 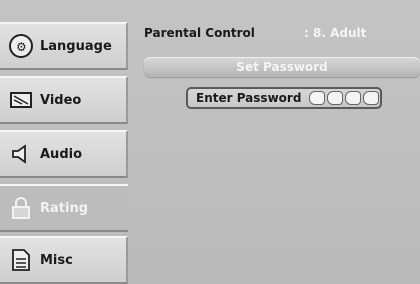 What do you see at coordinates (56, 260) in the screenshot?
I see `sidebar-item-label: Misc` at bounding box center [56, 260].